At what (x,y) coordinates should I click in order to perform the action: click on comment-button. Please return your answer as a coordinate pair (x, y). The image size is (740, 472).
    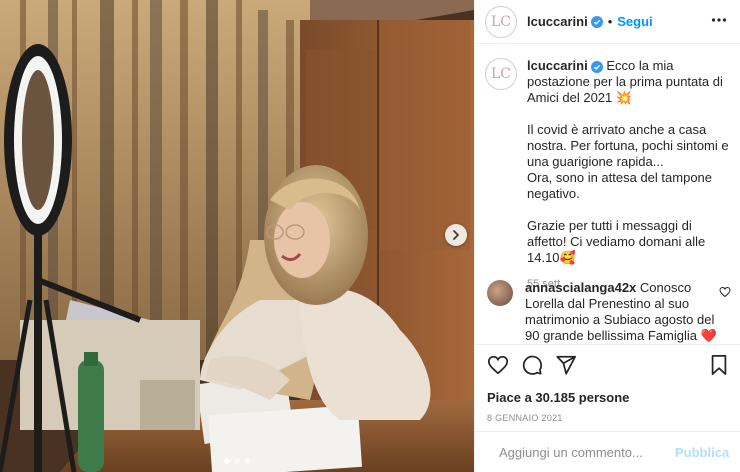
    Looking at the image, I should click on (532, 365).